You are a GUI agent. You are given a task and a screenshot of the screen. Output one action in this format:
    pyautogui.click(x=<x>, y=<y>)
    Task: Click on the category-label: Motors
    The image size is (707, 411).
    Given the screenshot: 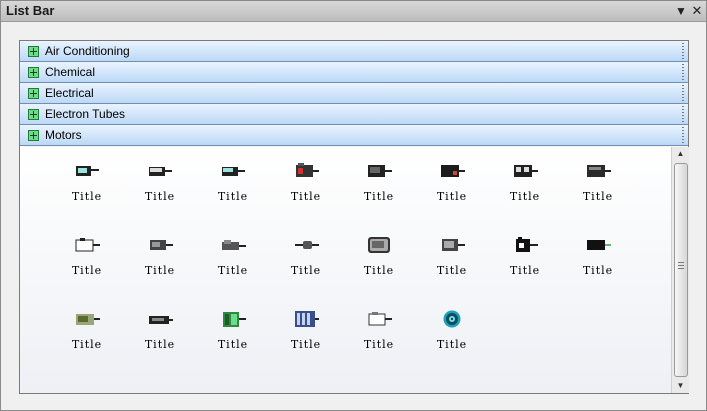 What is the action you would take?
    pyautogui.click(x=63, y=135)
    